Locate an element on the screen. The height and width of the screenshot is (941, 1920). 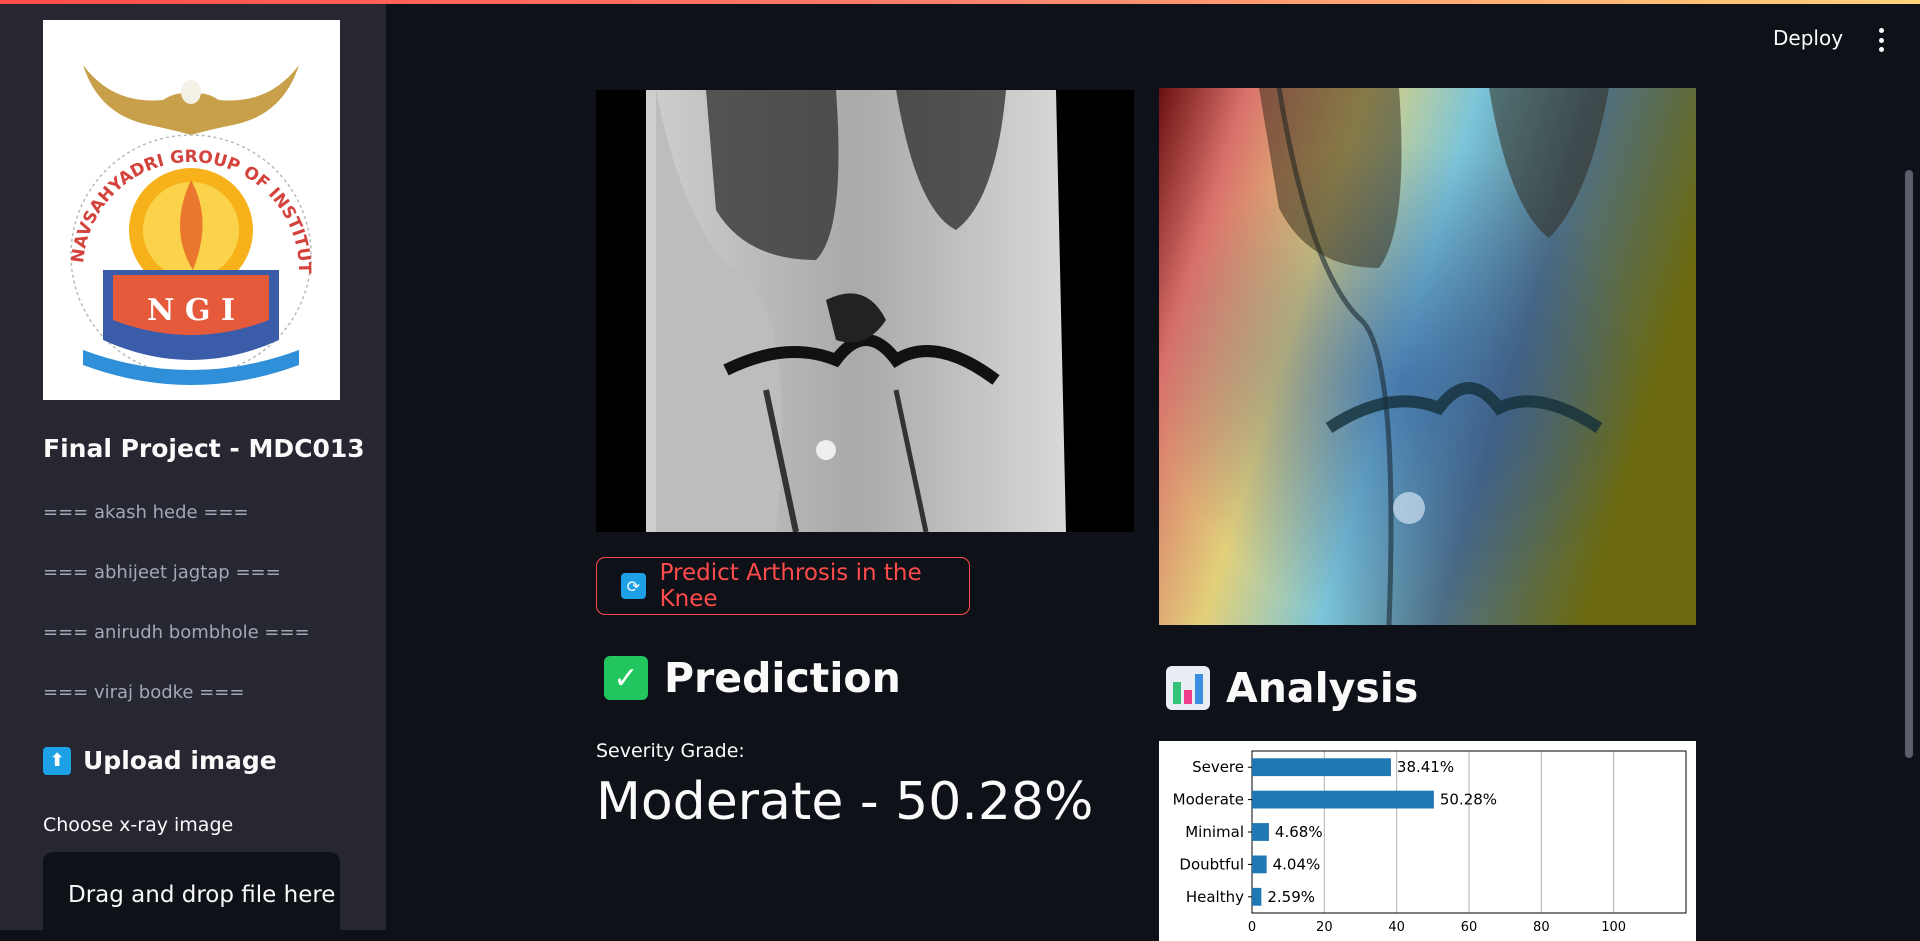
logo-letters: N G I is located at coordinates (191, 310).